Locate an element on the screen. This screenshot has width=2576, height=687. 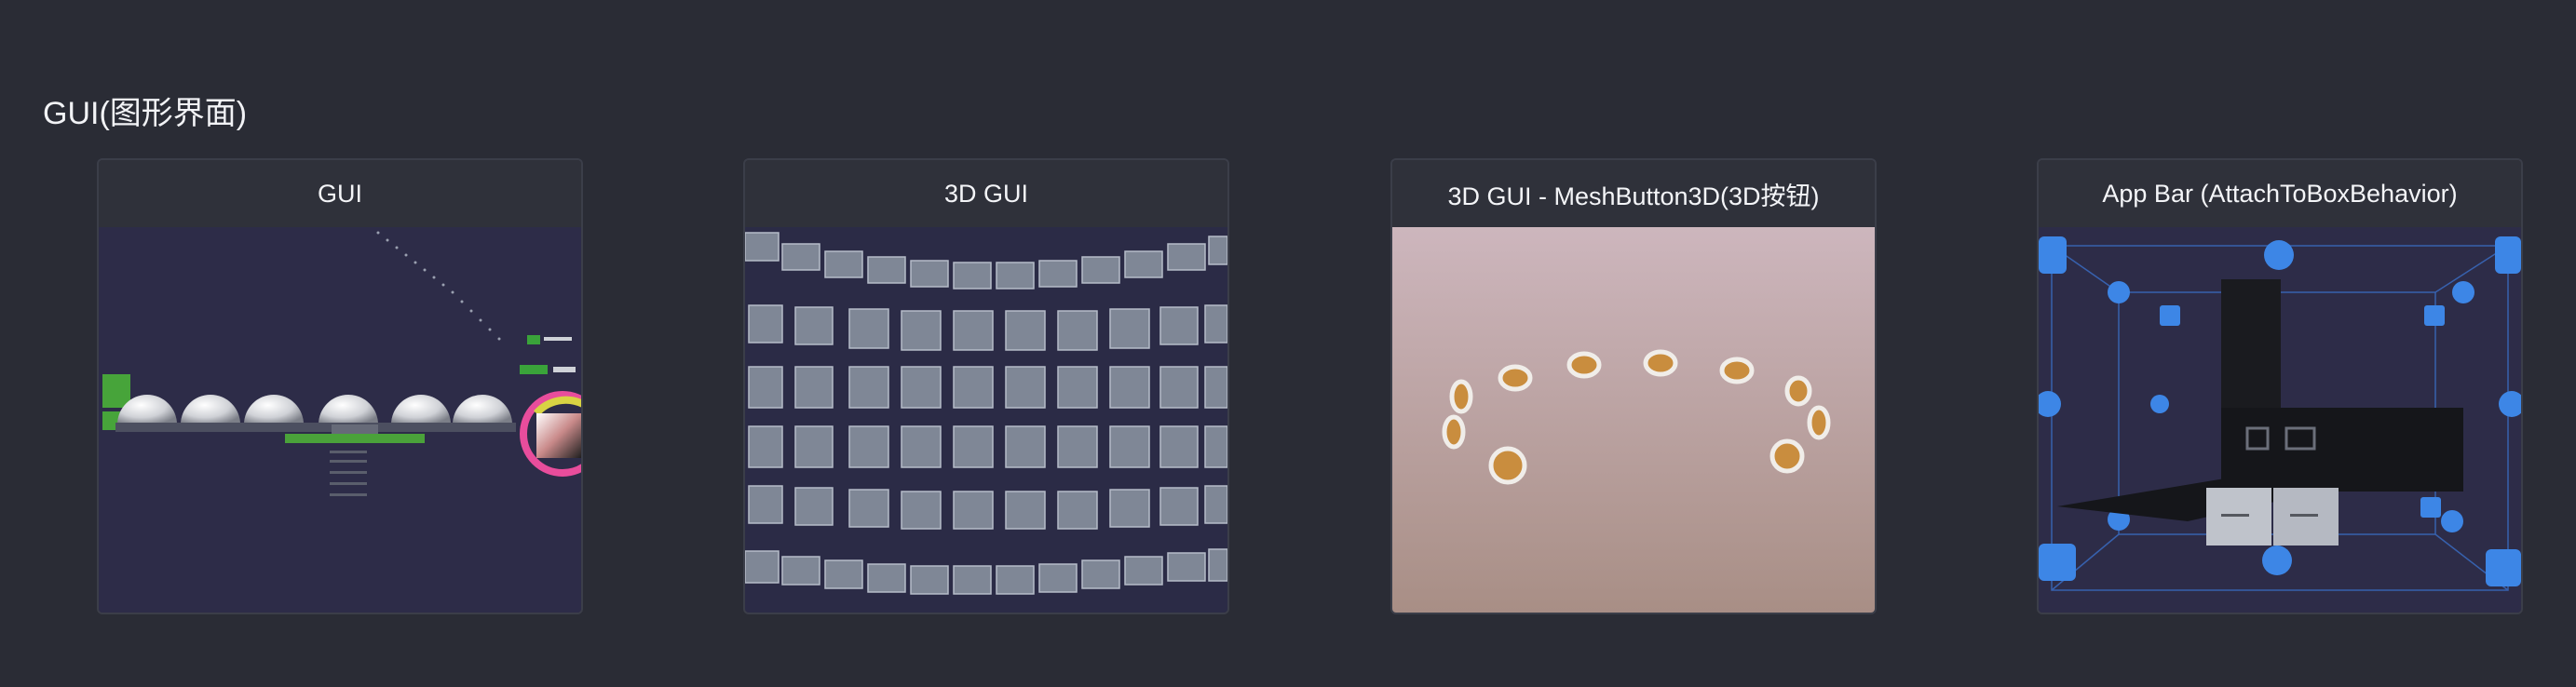
section-title: GUI(图形界面) is located at coordinates (145, 114).